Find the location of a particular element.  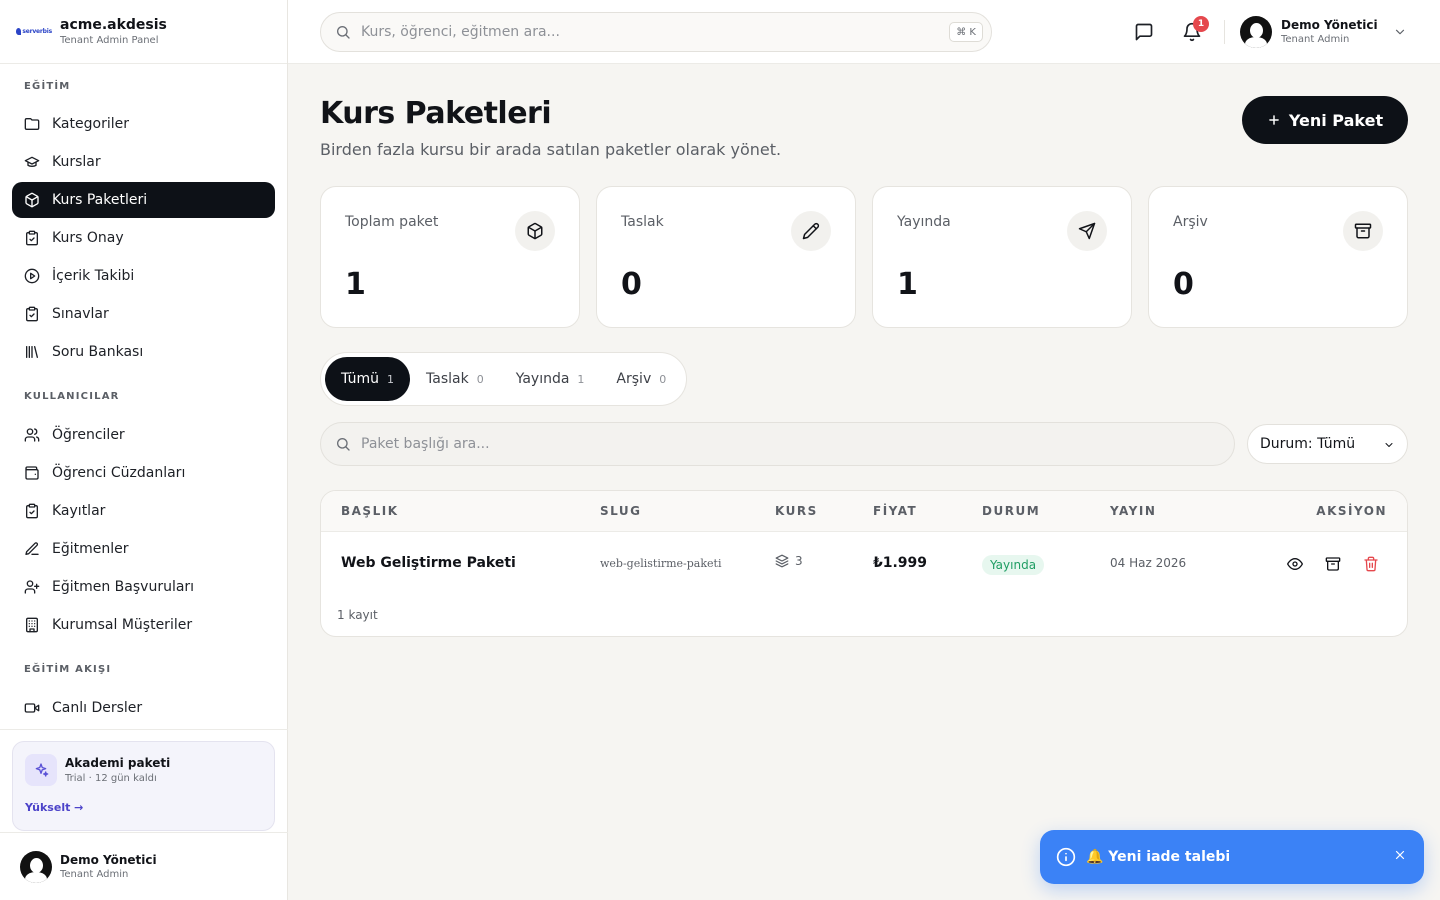

stat-card-total: Toplam paket 1 is located at coordinates (450, 257).